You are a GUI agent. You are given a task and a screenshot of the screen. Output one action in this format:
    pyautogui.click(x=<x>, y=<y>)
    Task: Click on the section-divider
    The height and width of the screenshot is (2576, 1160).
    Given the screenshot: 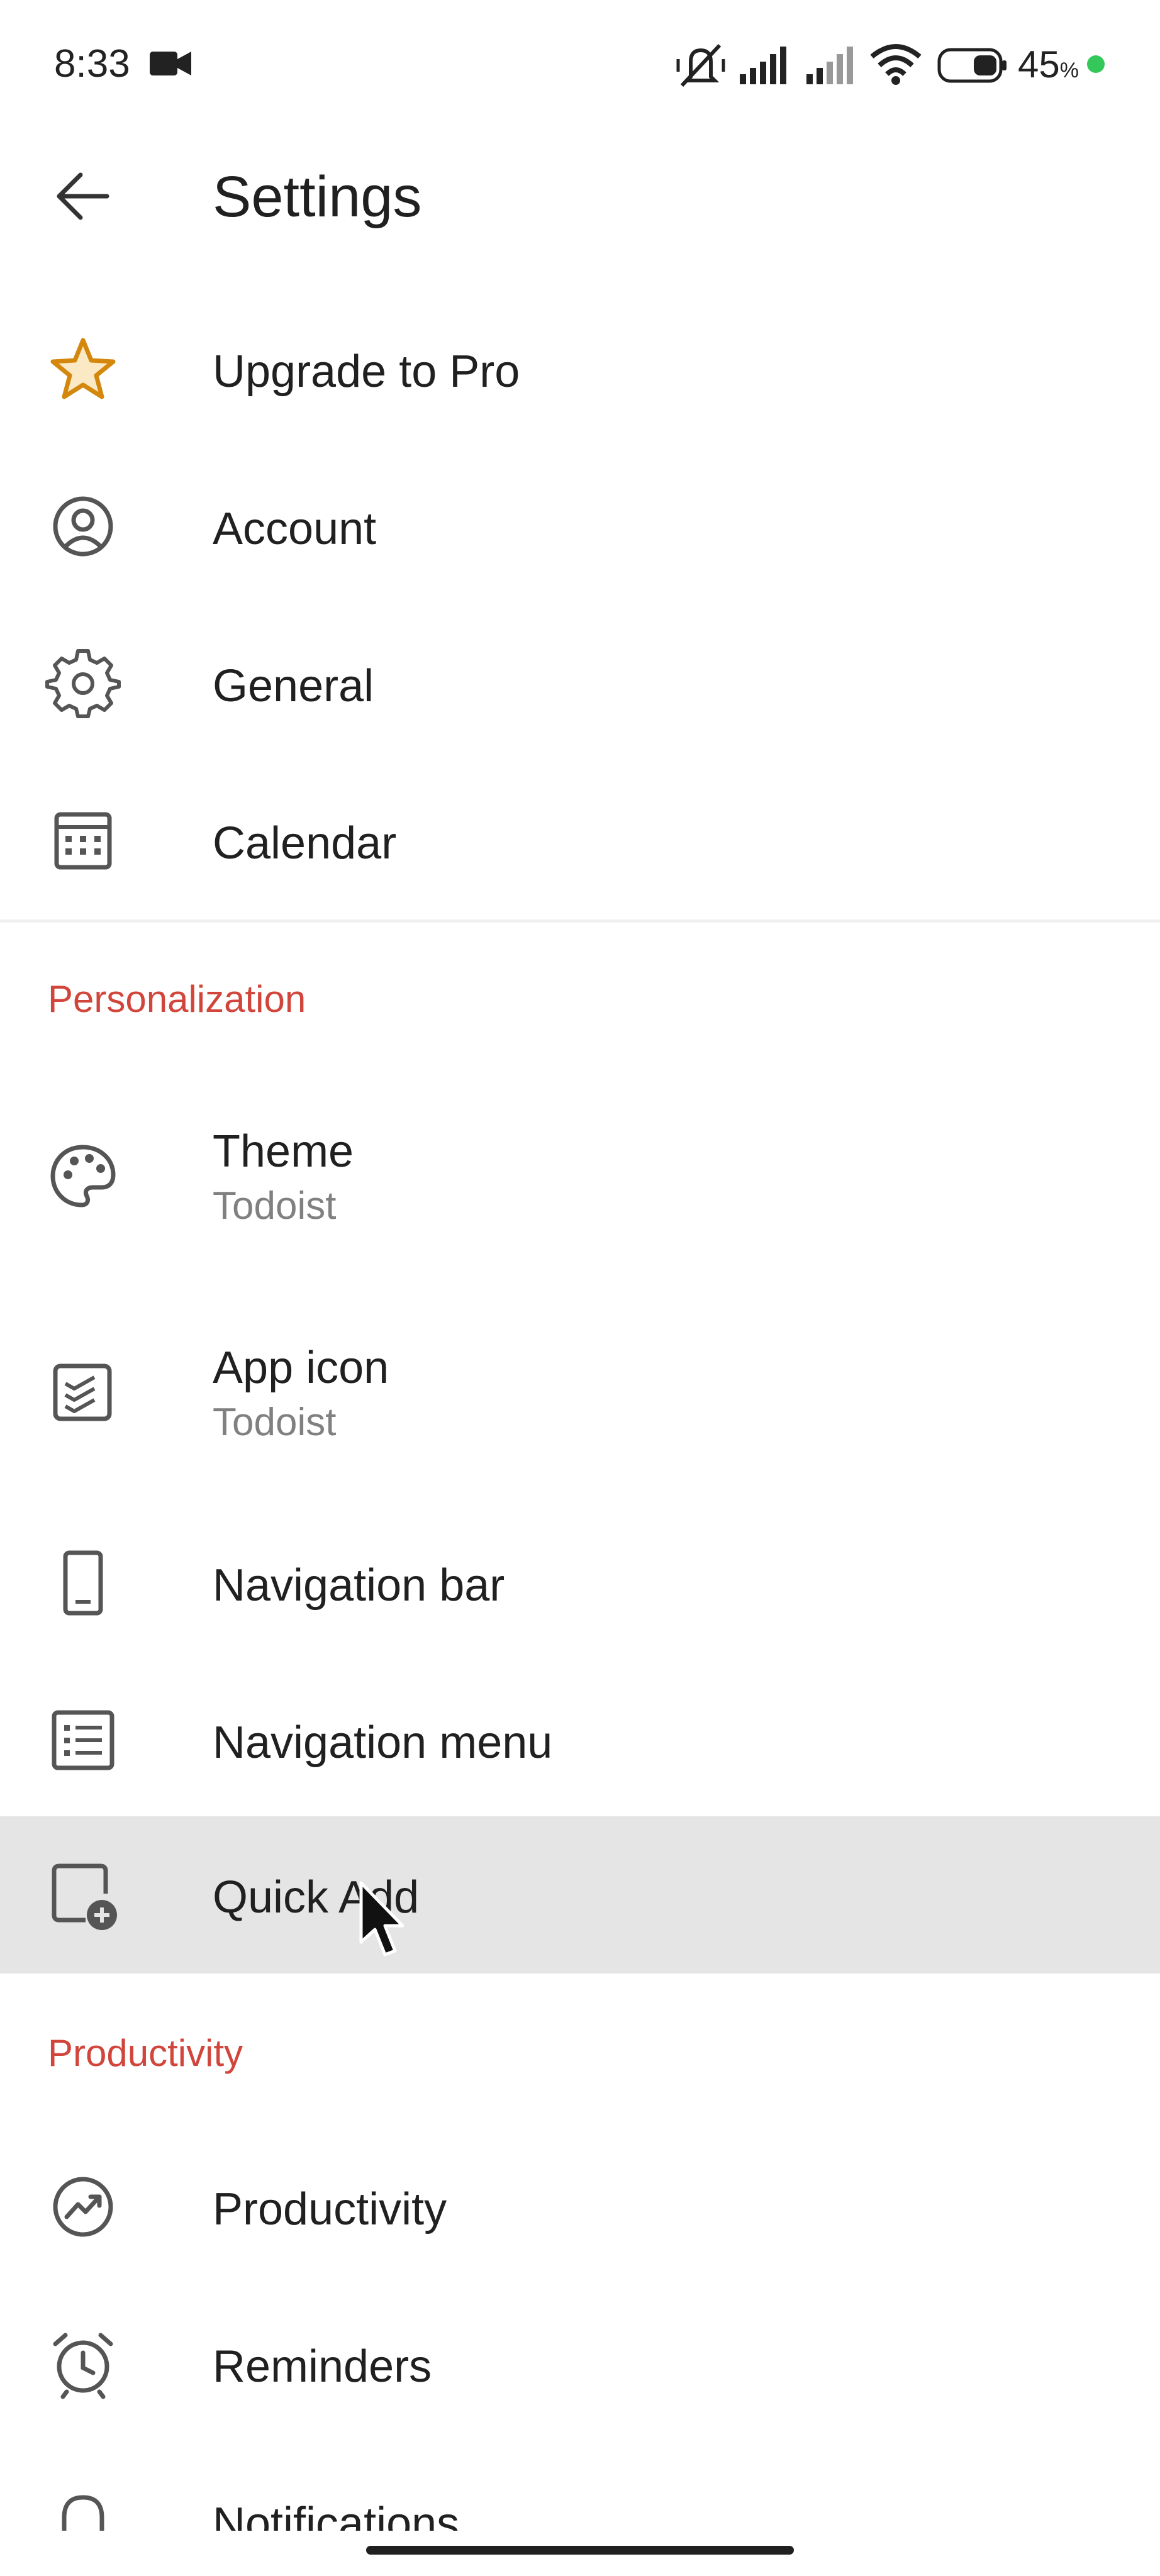 What is the action you would take?
    pyautogui.click(x=580, y=921)
    